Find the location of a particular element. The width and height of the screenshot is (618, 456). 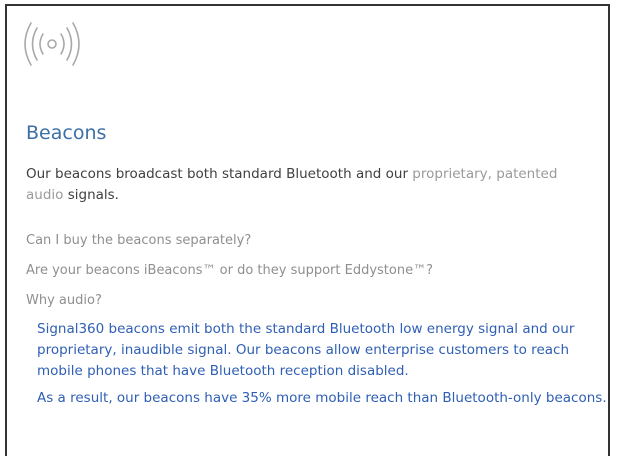

intro-text-2: signals. is located at coordinates (91, 195).